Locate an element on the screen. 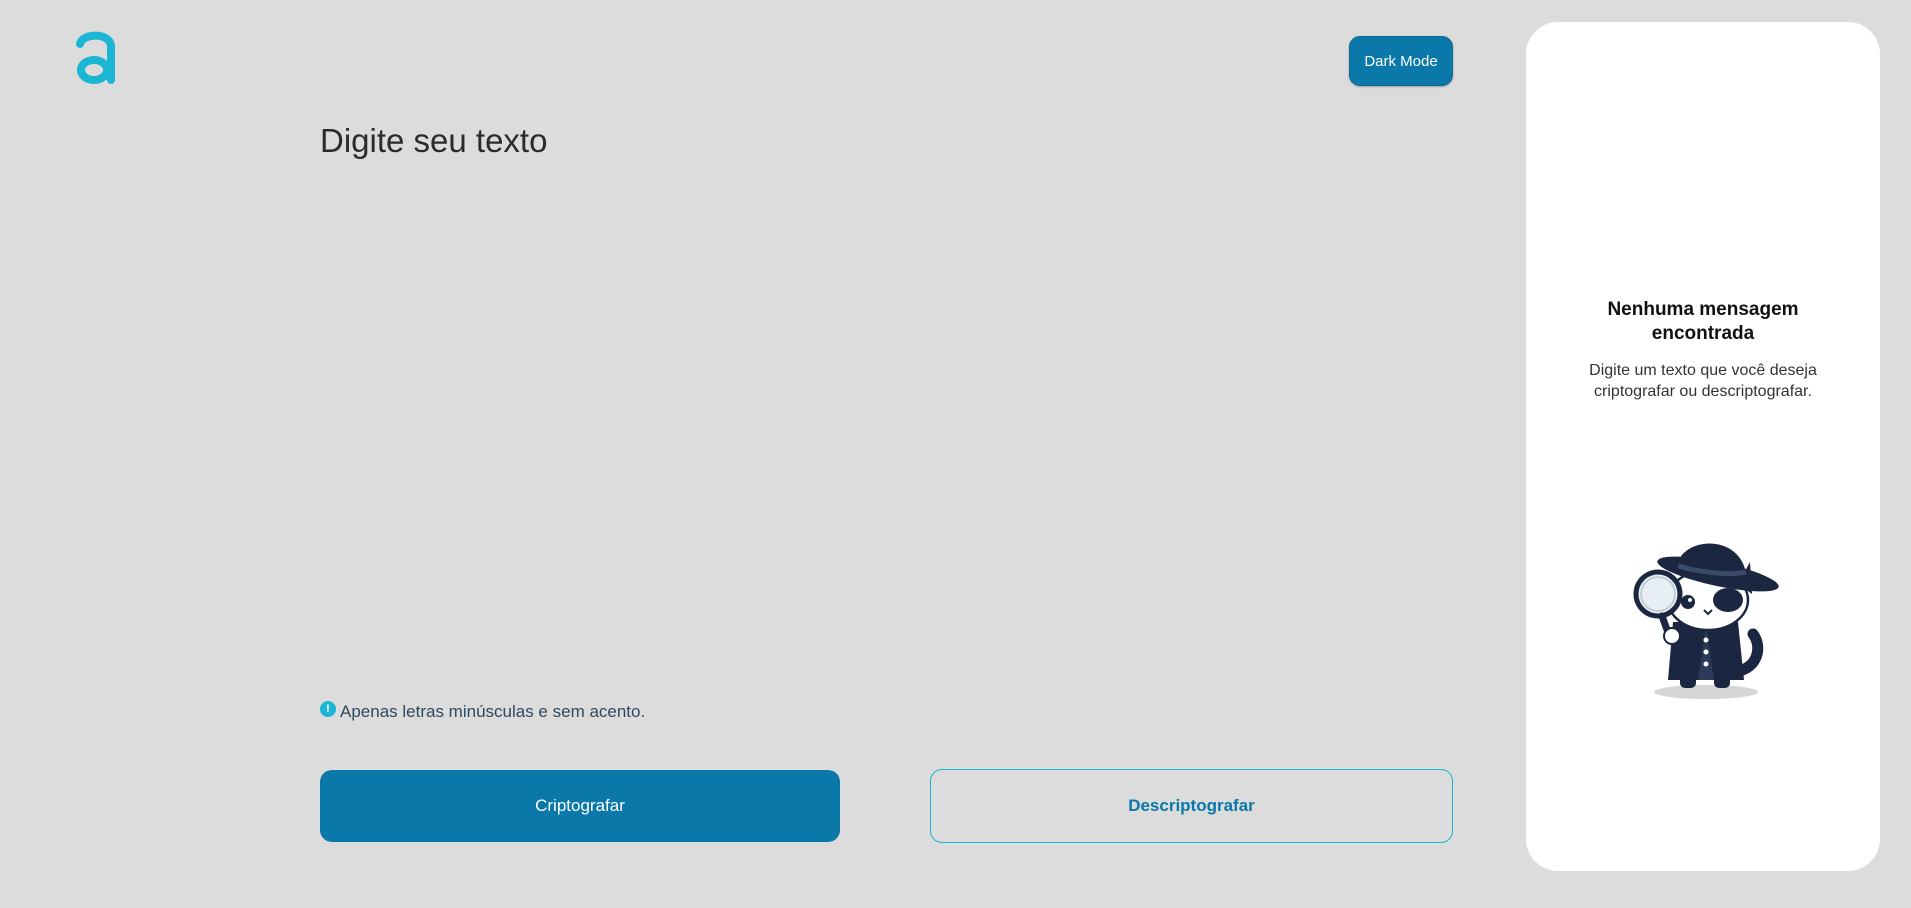 This screenshot has height=908, width=1911. dark-mode-button: Dark Mode is located at coordinates (1401, 61).